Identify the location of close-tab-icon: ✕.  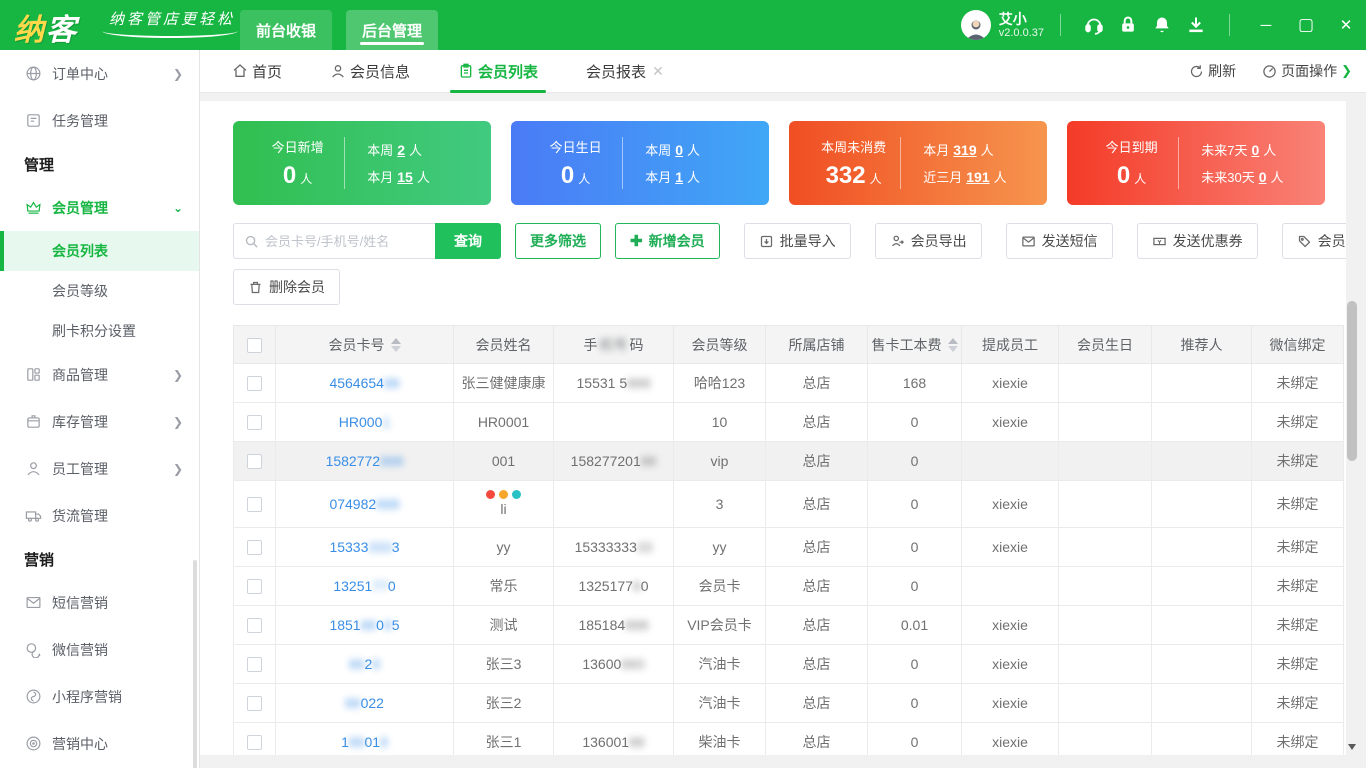
(658, 71).